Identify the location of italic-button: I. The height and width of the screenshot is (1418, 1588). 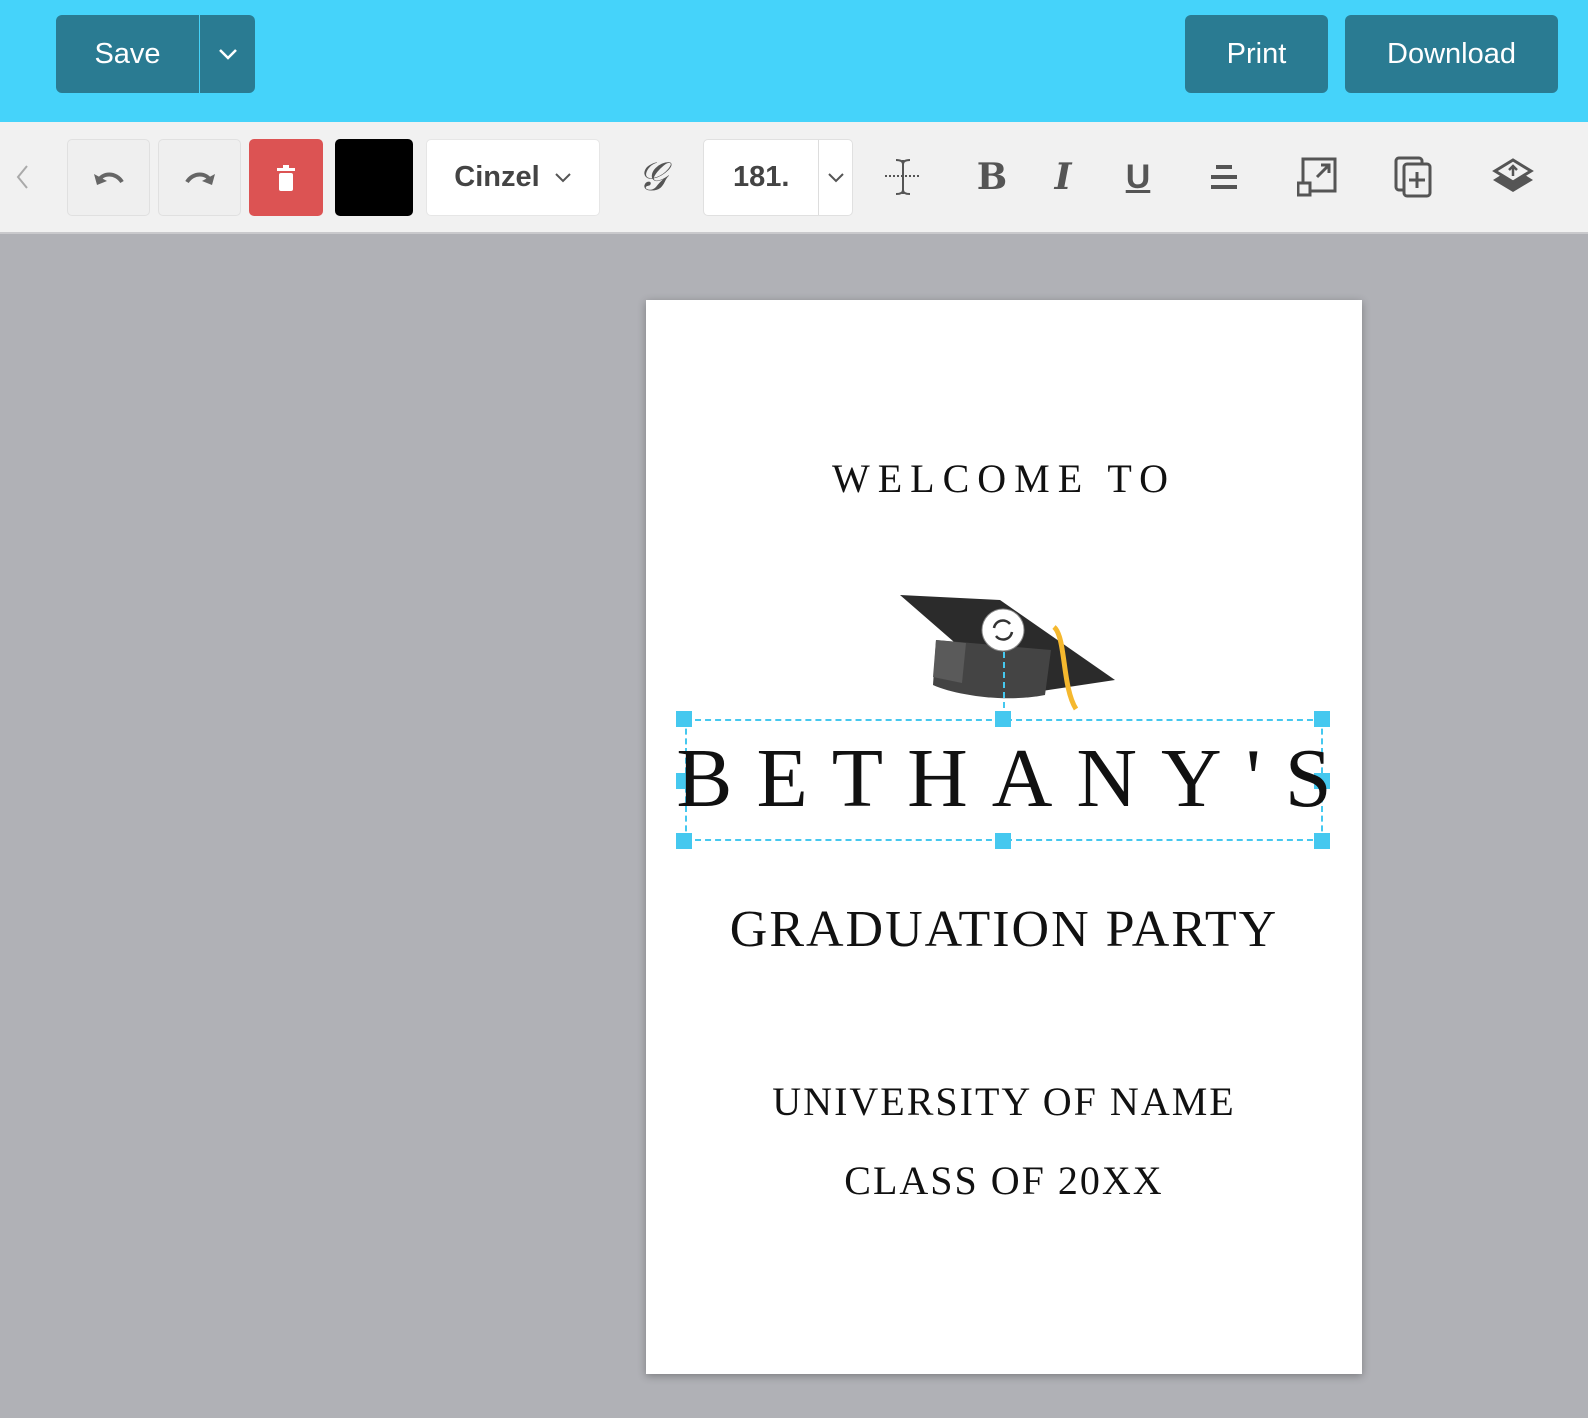
(1063, 177).